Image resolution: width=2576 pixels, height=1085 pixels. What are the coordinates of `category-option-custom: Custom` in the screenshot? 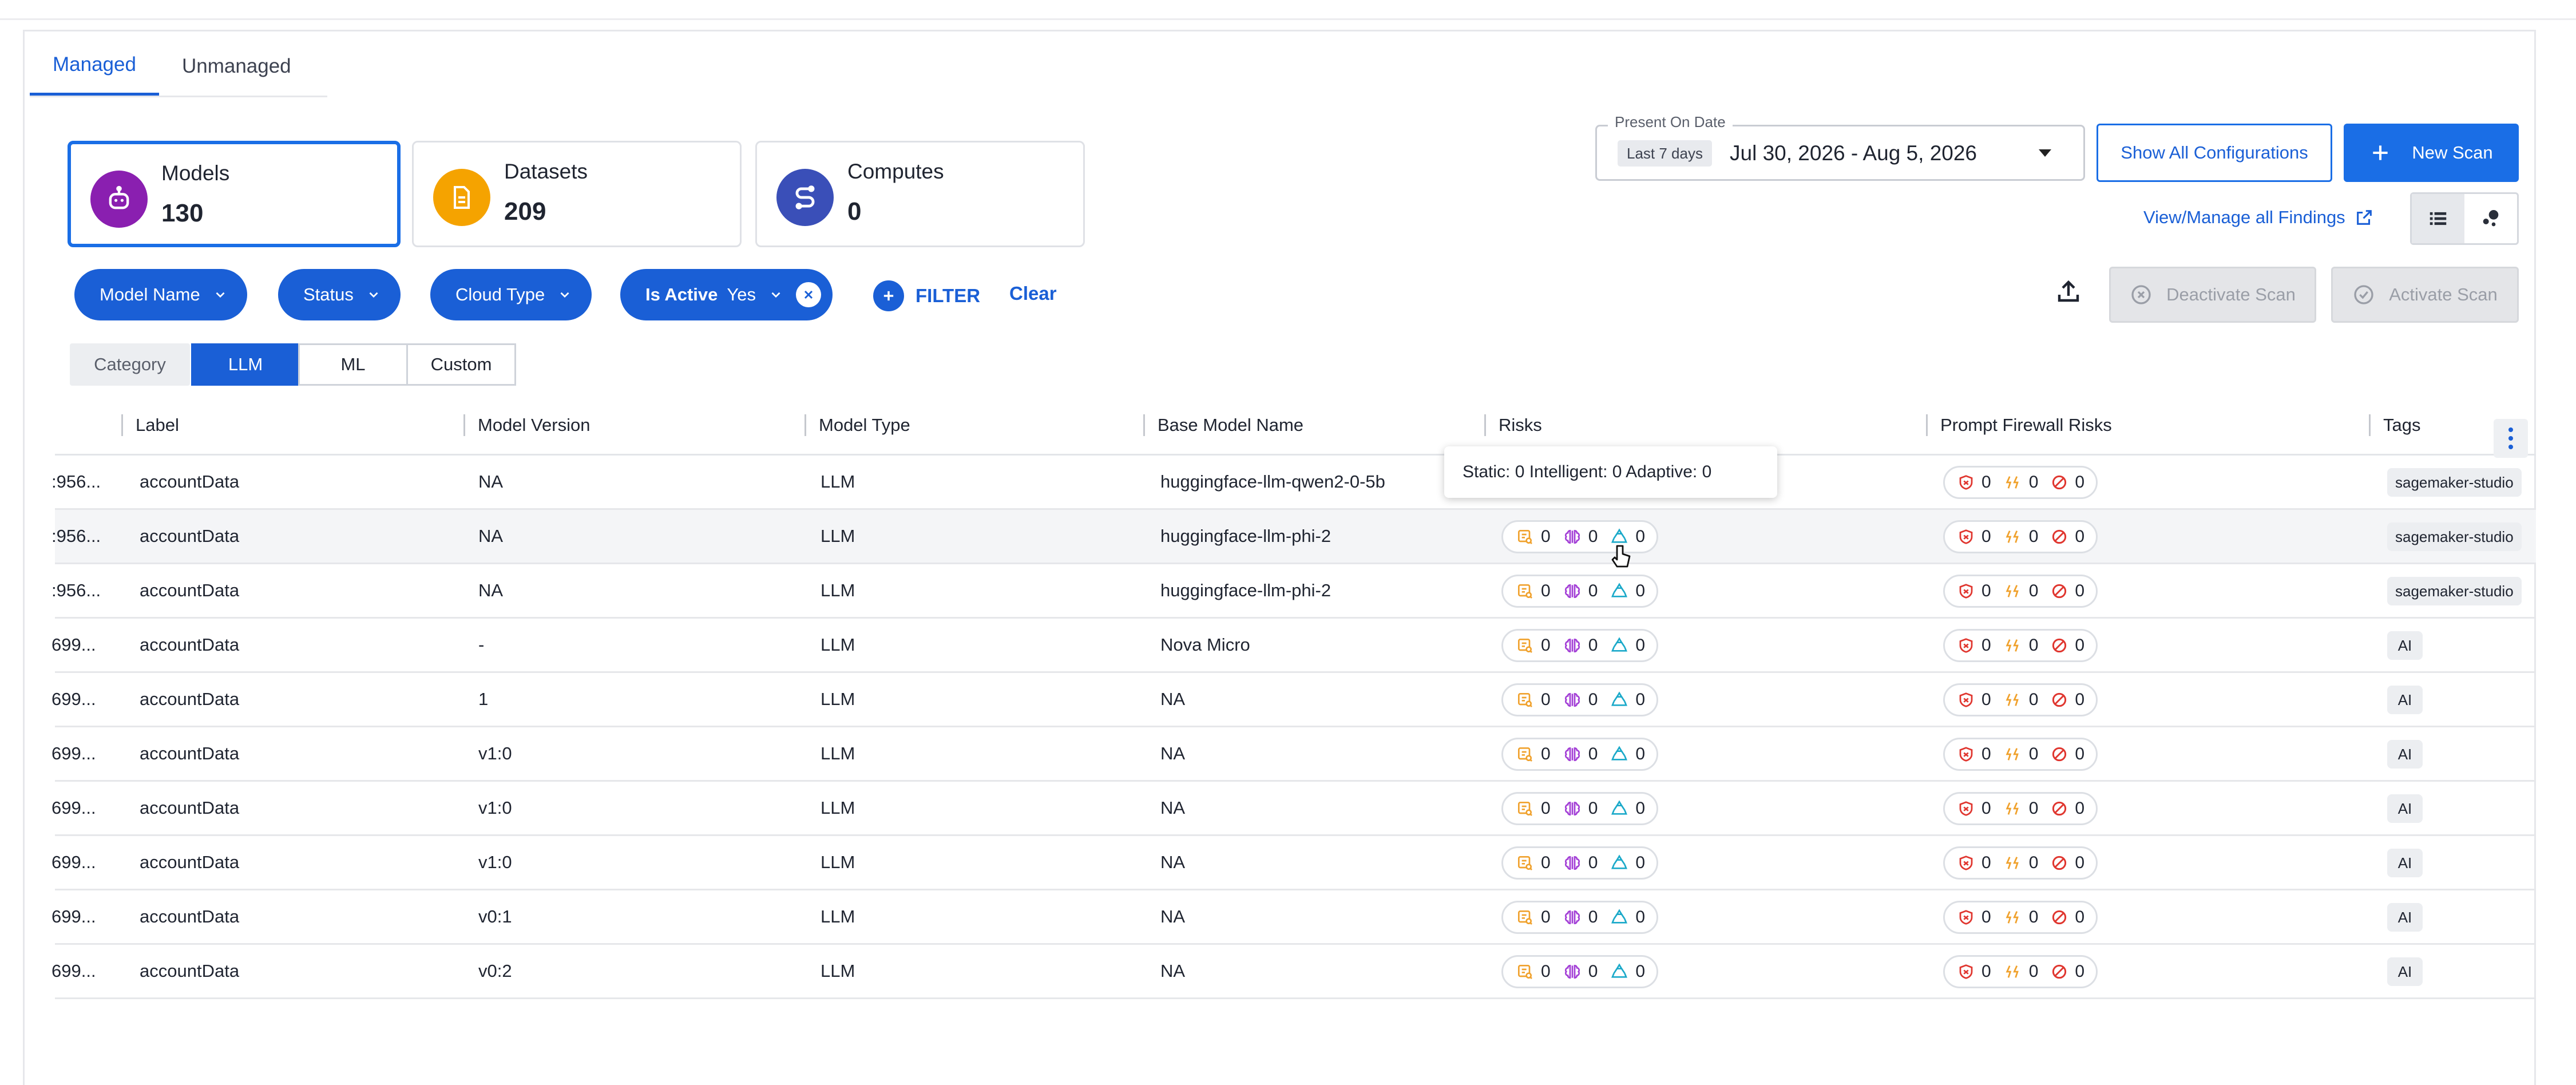 It's located at (461, 364).